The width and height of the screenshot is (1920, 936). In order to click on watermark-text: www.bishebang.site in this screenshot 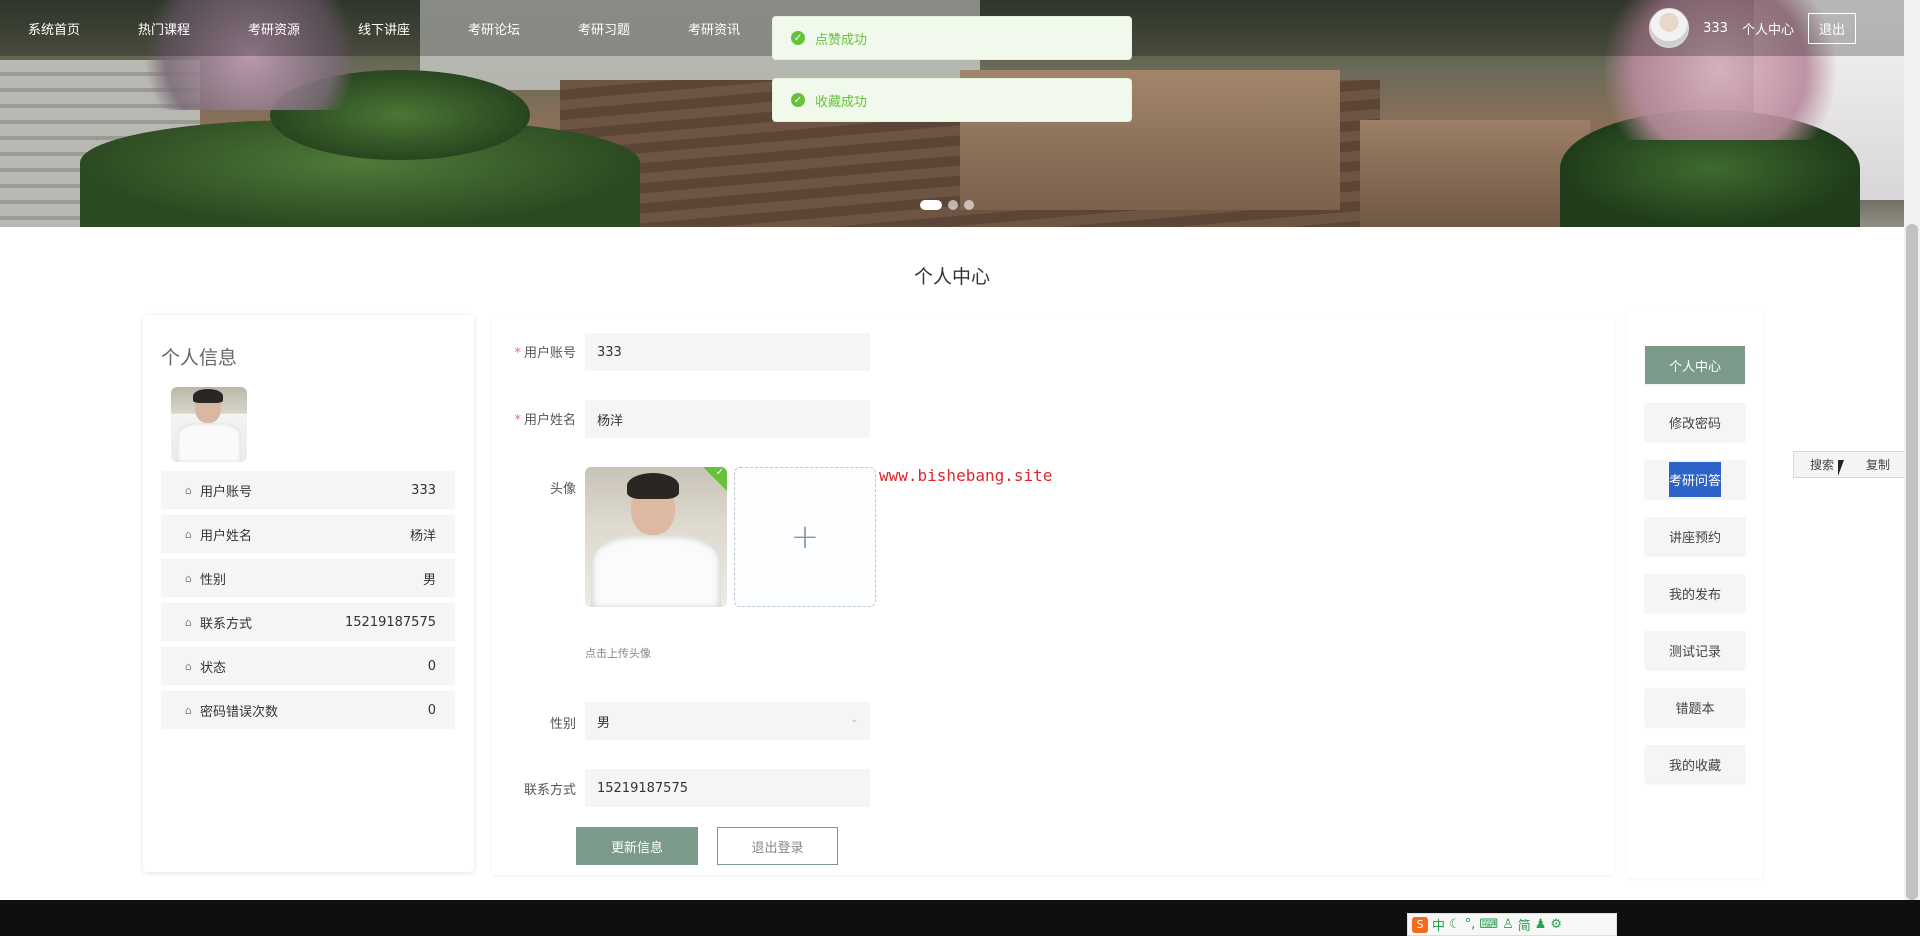, I will do `click(966, 475)`.